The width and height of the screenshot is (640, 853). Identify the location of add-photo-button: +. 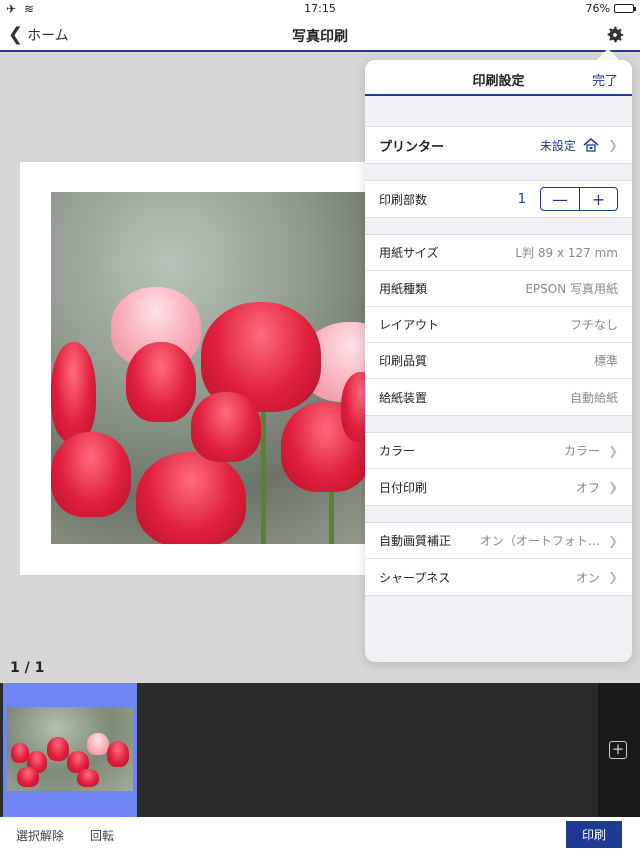
(618, 750).